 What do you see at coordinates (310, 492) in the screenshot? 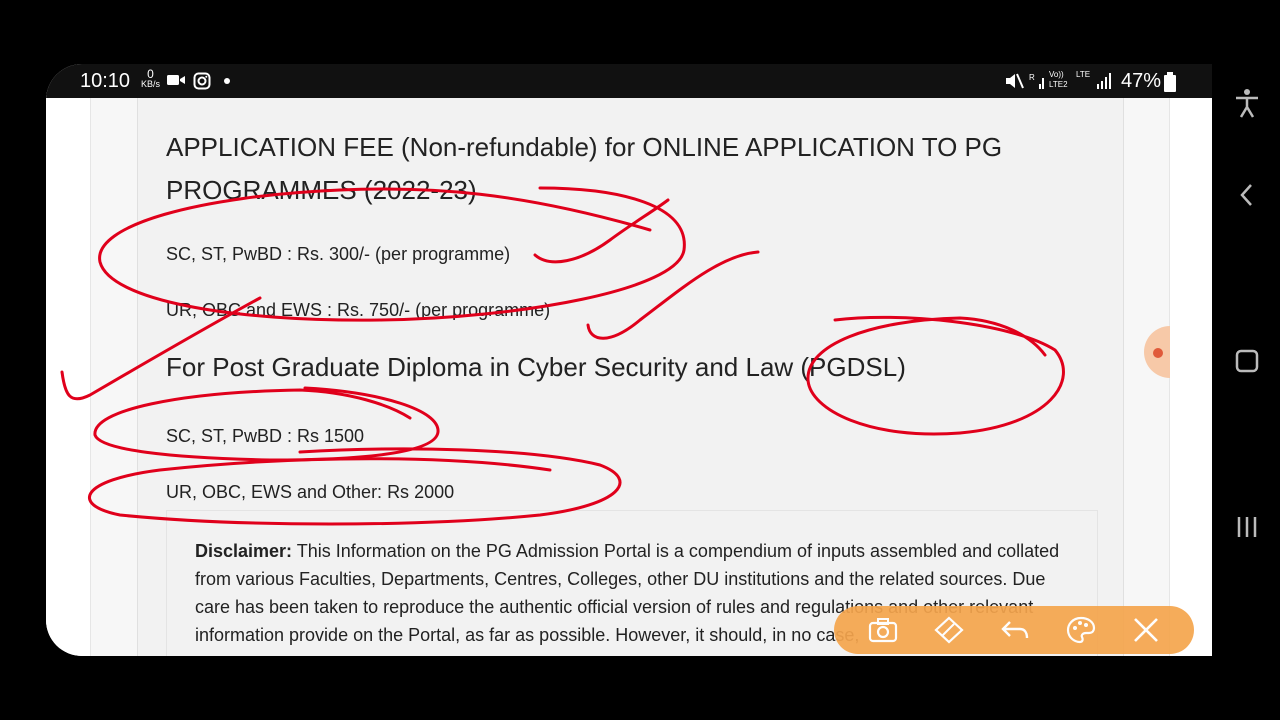
I see `pgdsl-ur-obc-line: UR, OBC, EWS and Other: Rs 2000` at bounding box center [310, 492].